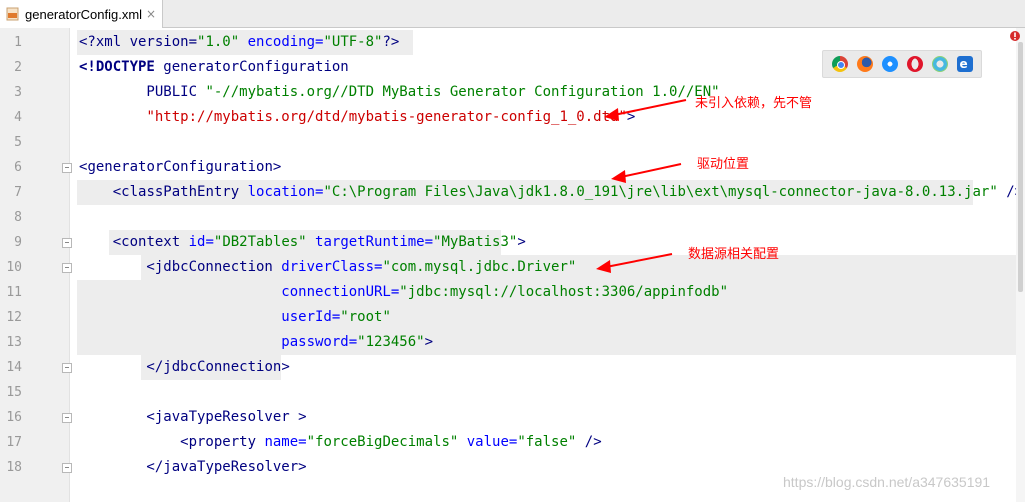 The height and width of the screenshot is (502, 1025). What do you see at coordinates (14, 417) in the screenshot?
I see `line-number: 16` at bounding box center [14, 417].